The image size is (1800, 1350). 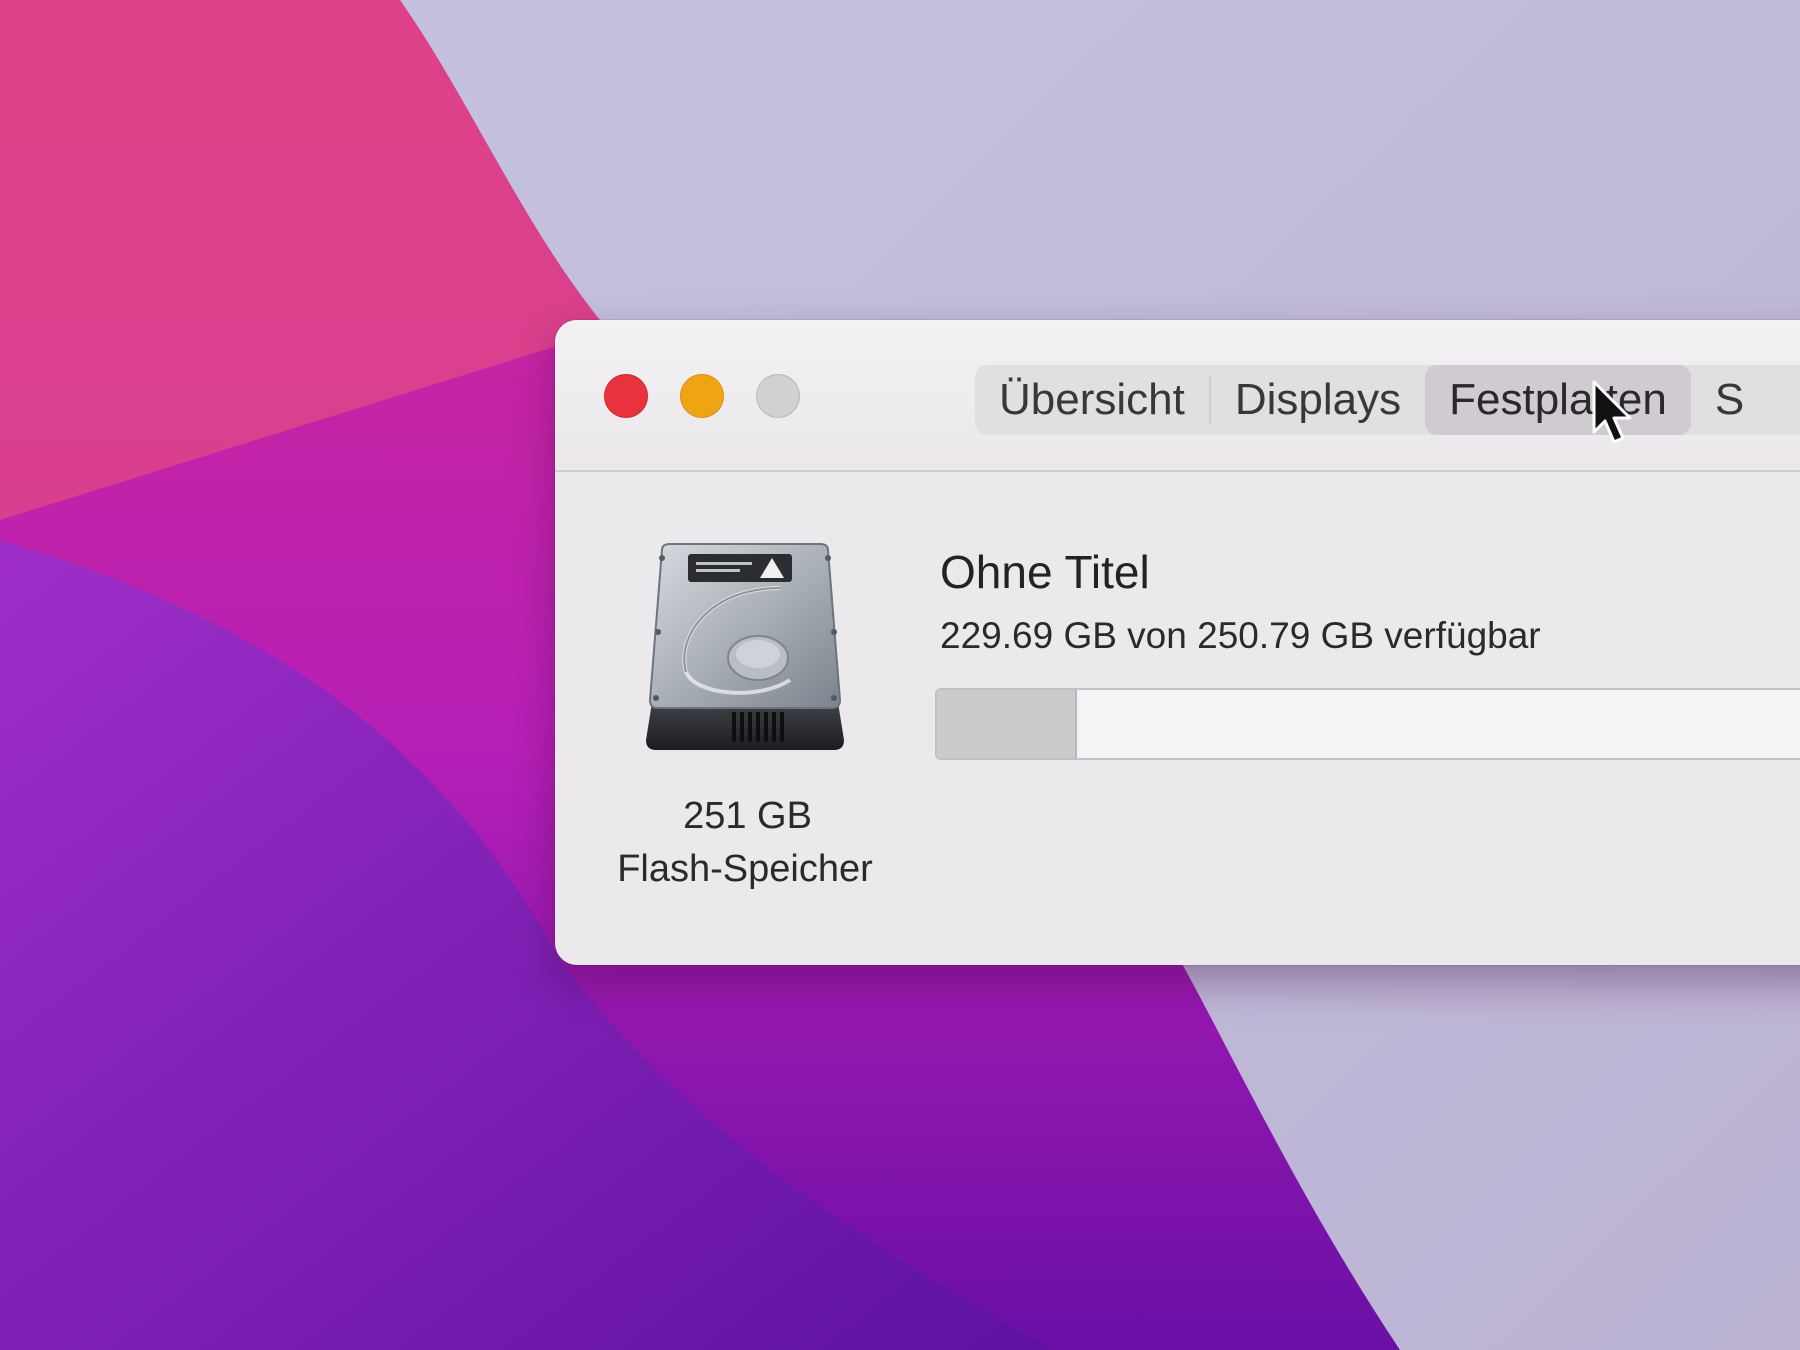 What do you see at coordinates (1558, 400) in the screenshot?
I see `tab-festplatten: Festplatten` at bounding box center [1558, 400].